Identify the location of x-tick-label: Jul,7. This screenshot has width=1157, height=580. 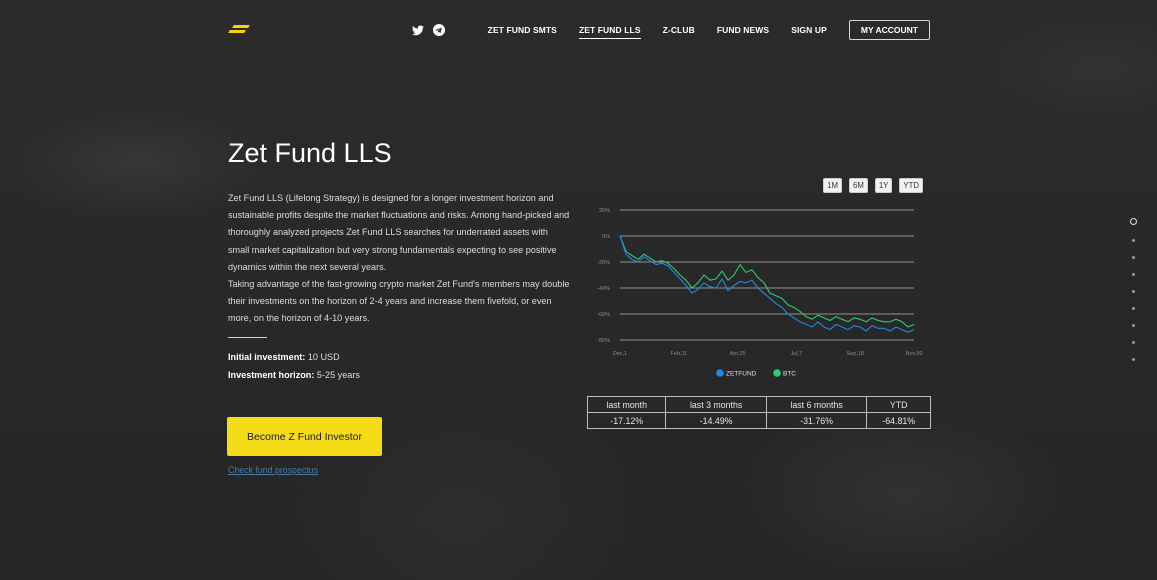
(797, 354).